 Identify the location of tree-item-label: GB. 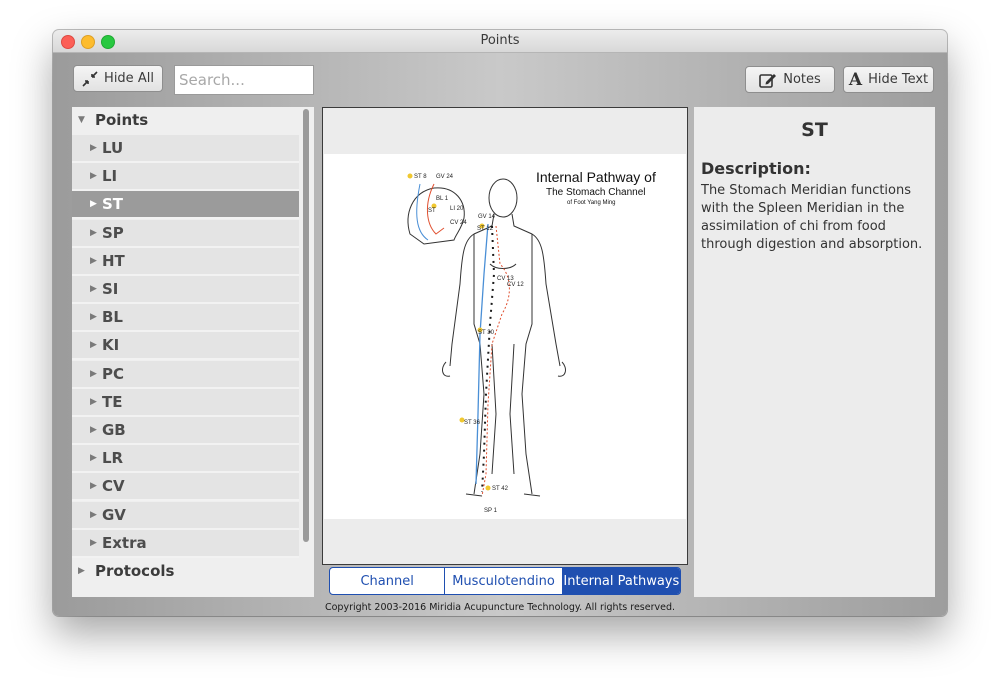
(114, 430).